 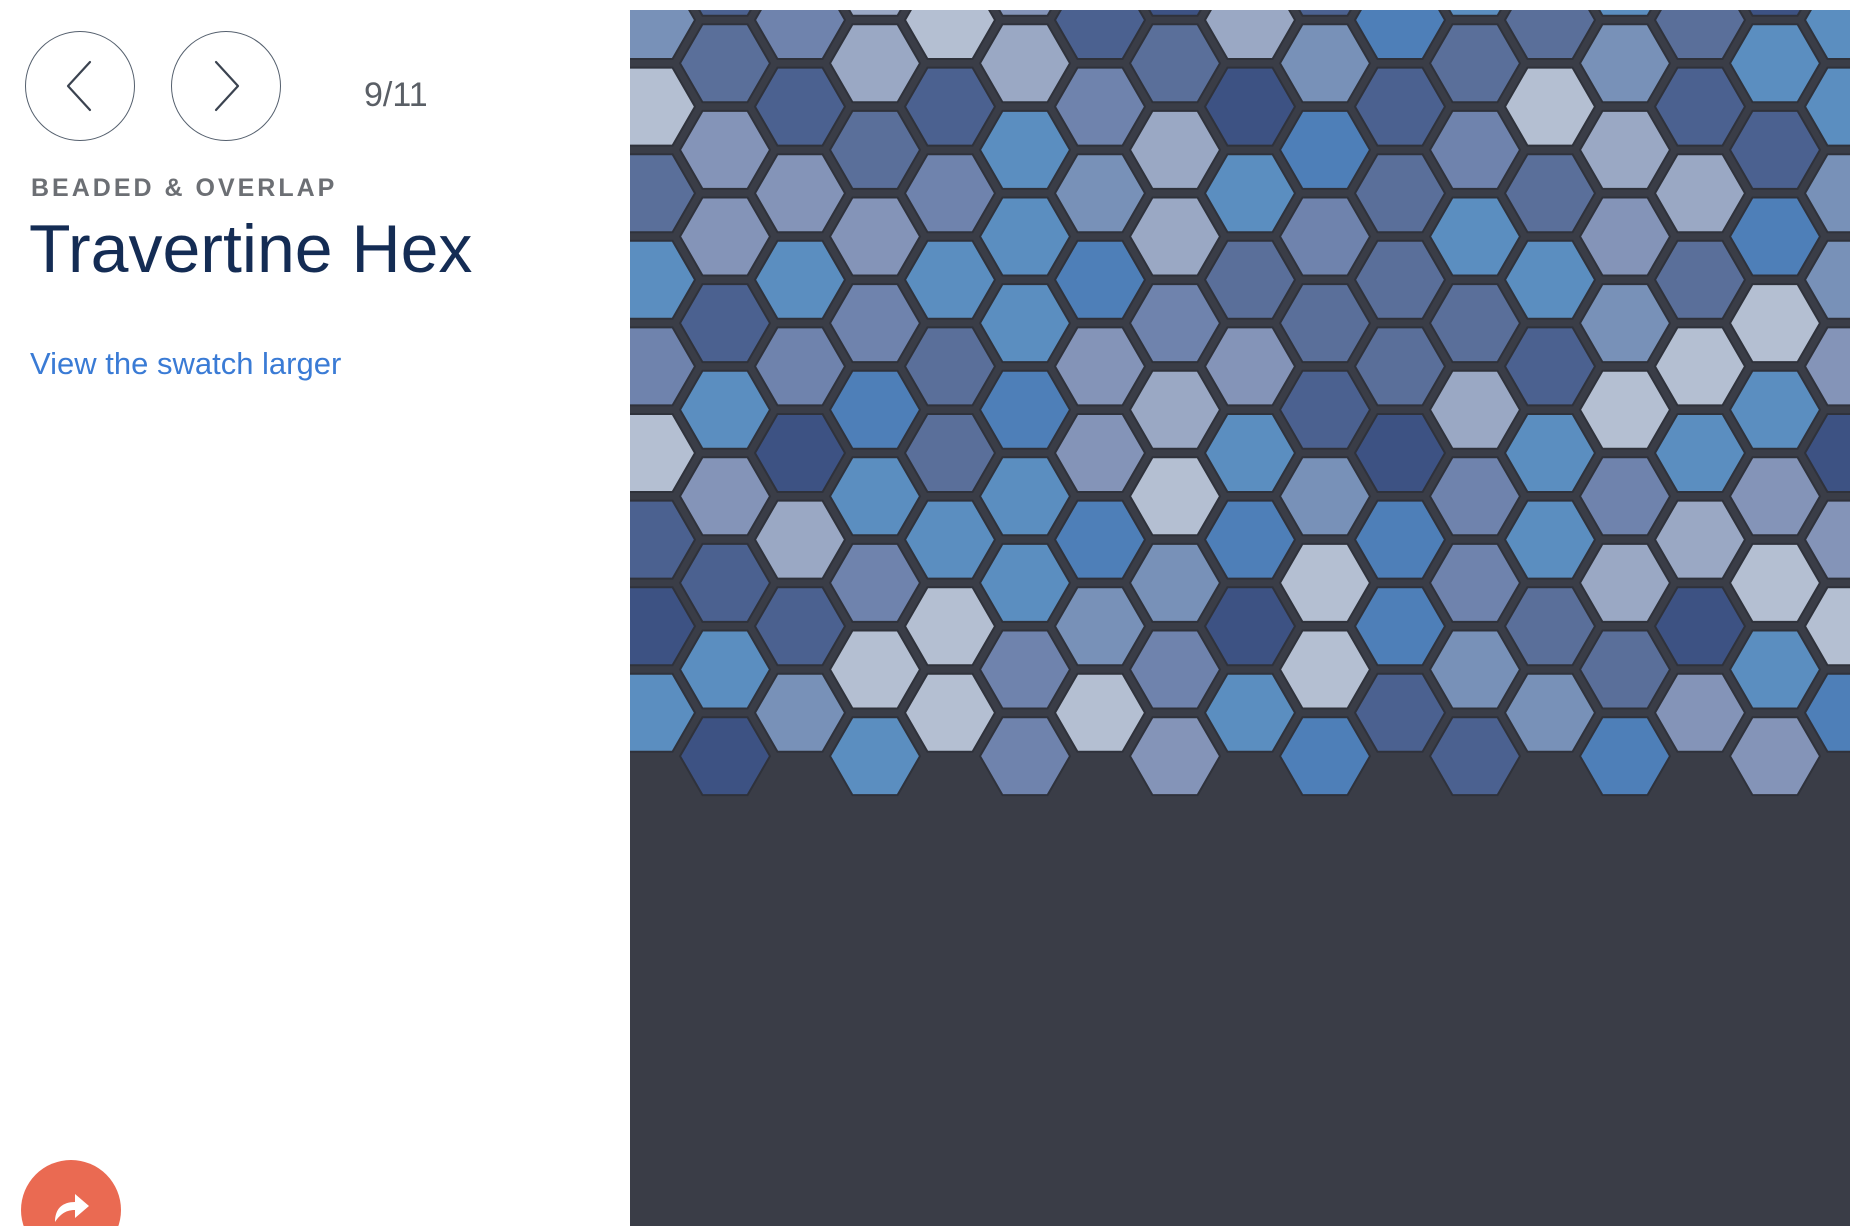 I want to click on previous-button, so click(x=80, y=86).